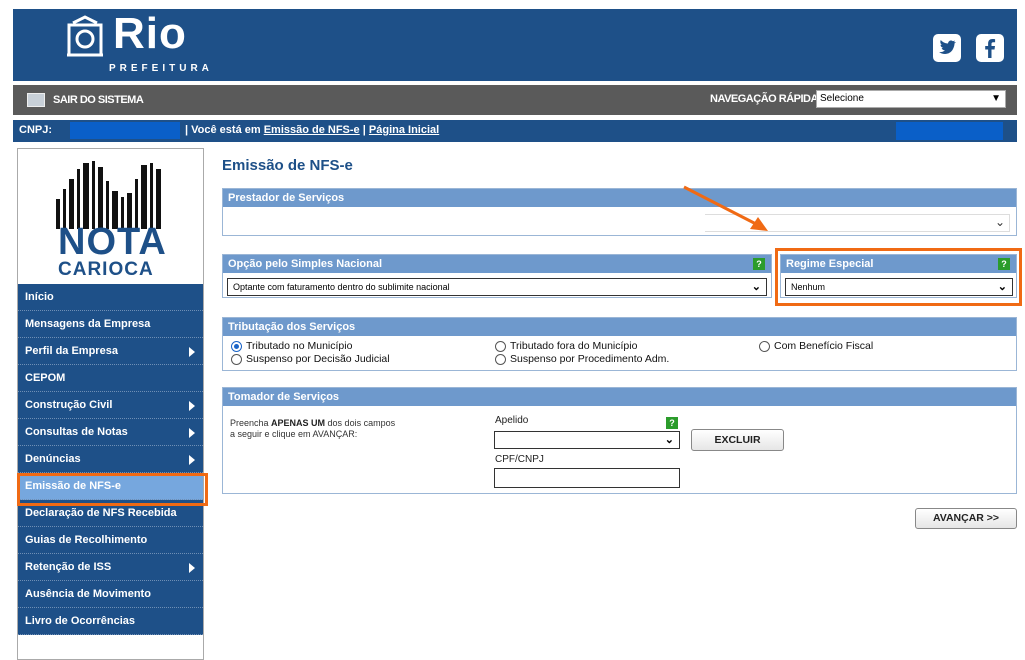  What do you see at coordinates (110, 567) in the screenshot?
I see `sidebar-item-retencao: Retenção de ISS` at bounding box center [110, 567].